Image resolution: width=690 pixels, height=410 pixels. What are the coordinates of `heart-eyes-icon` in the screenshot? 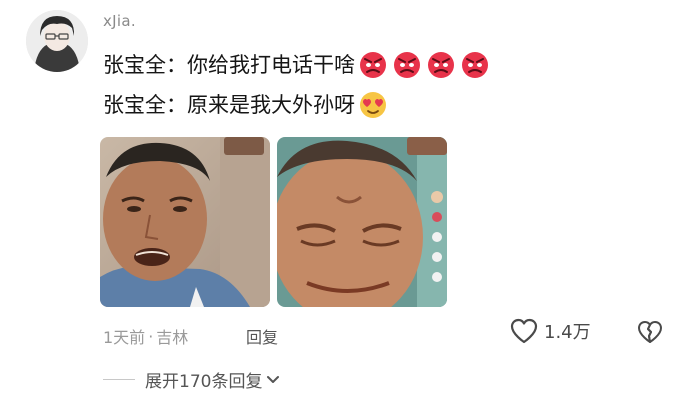 It's located at (373, 105).